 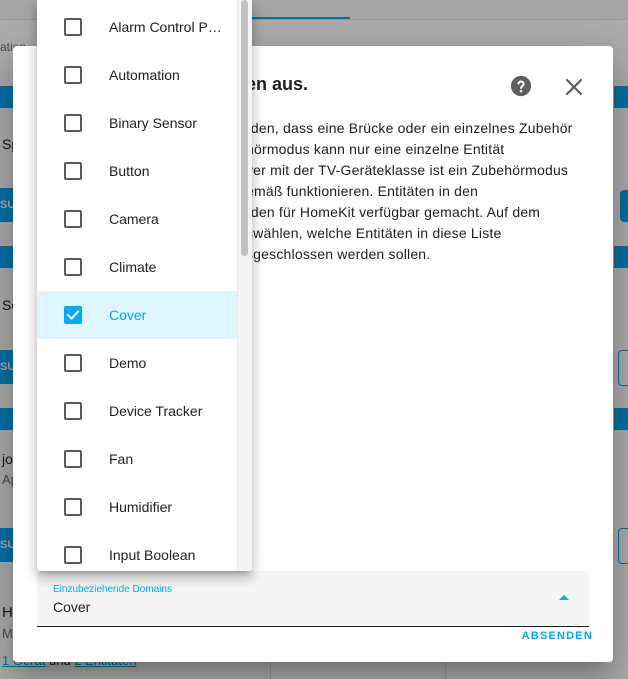 I want to click on menu-item-label: Button, so click(x=129, y=171).